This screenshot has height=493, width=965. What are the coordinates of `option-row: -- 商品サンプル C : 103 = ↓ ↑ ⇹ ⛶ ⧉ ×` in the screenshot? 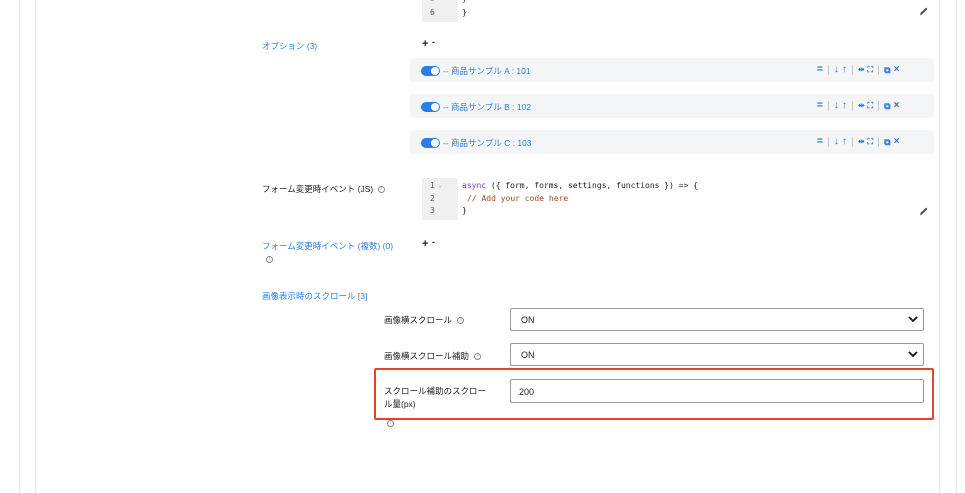 It's located at (672, 142).